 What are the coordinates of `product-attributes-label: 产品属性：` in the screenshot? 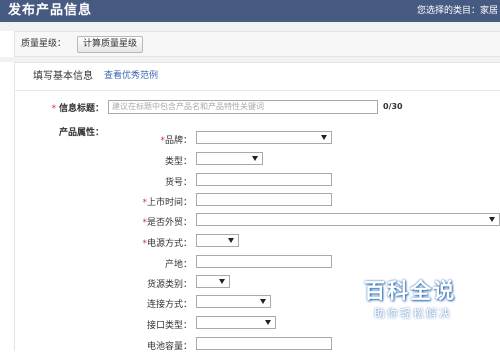 It's located at (72, 131).